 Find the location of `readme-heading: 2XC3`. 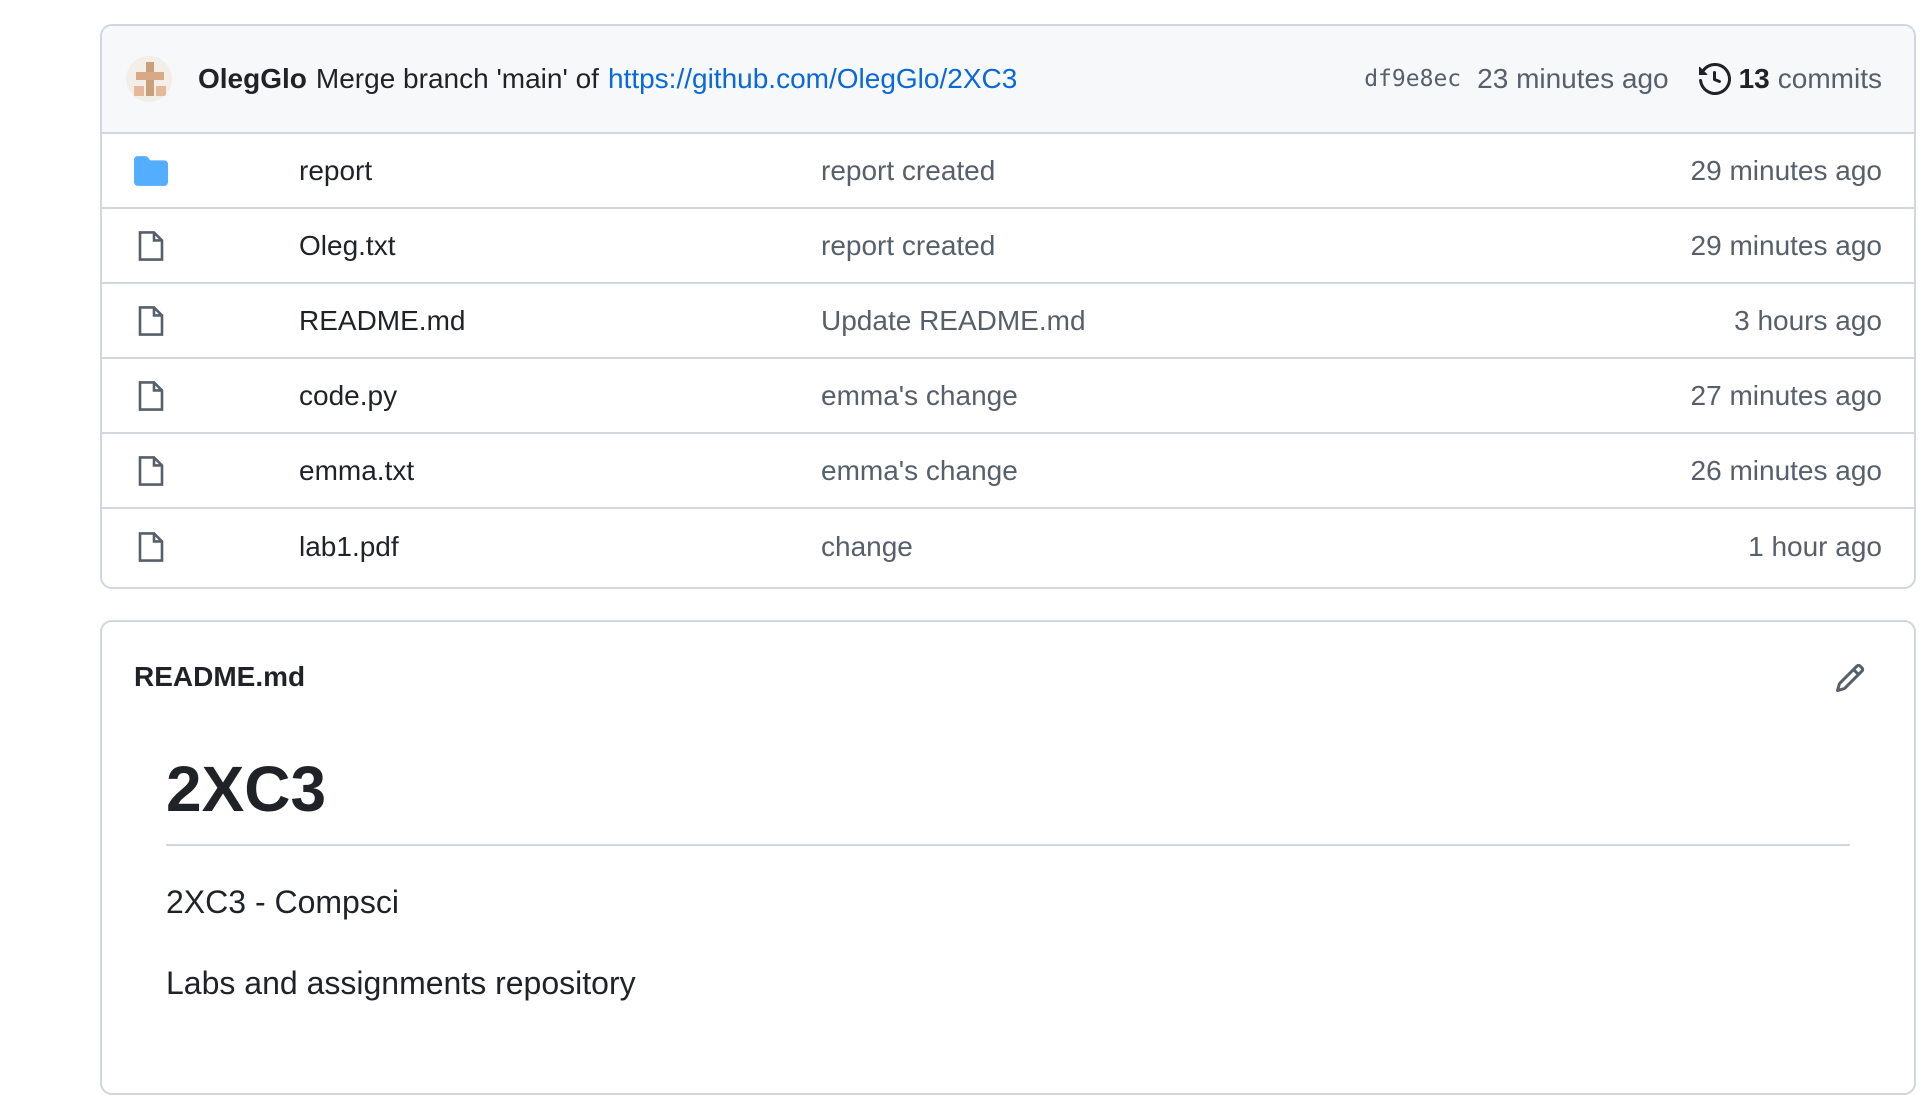

readme-heading: 2XC3 is located at coordinates (1008, 799).